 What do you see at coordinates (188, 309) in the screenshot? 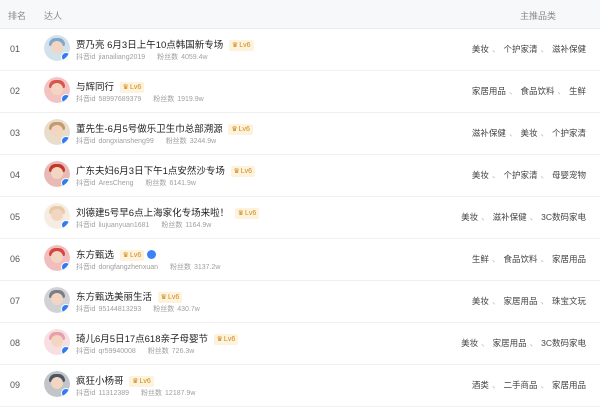
I see `fans-count: 430.7w` at bounding box center [188, 309].